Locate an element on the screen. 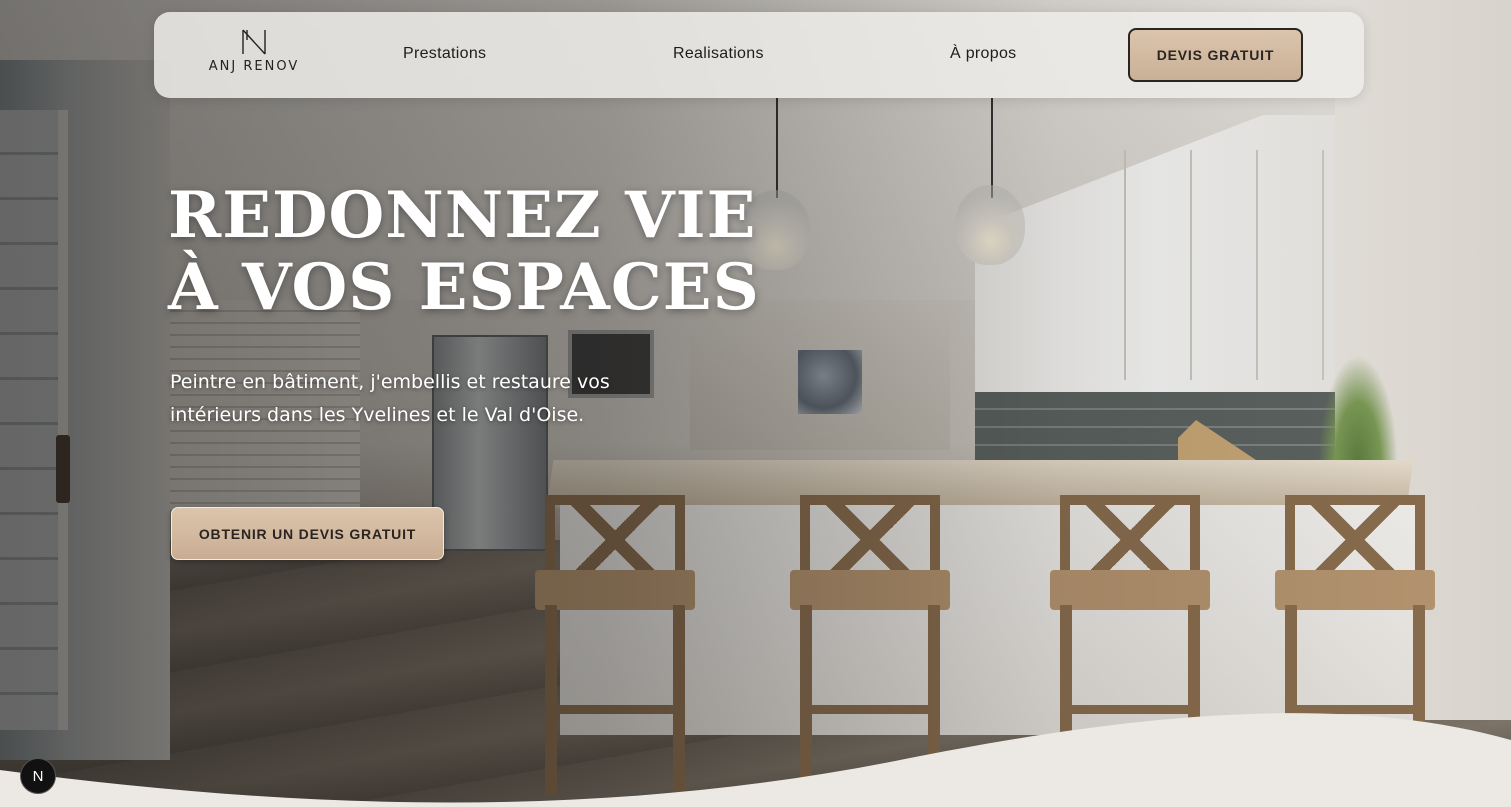 The image size is (1511, 807). nextjs-dev-badge: N is located at coordinates (38, 776).